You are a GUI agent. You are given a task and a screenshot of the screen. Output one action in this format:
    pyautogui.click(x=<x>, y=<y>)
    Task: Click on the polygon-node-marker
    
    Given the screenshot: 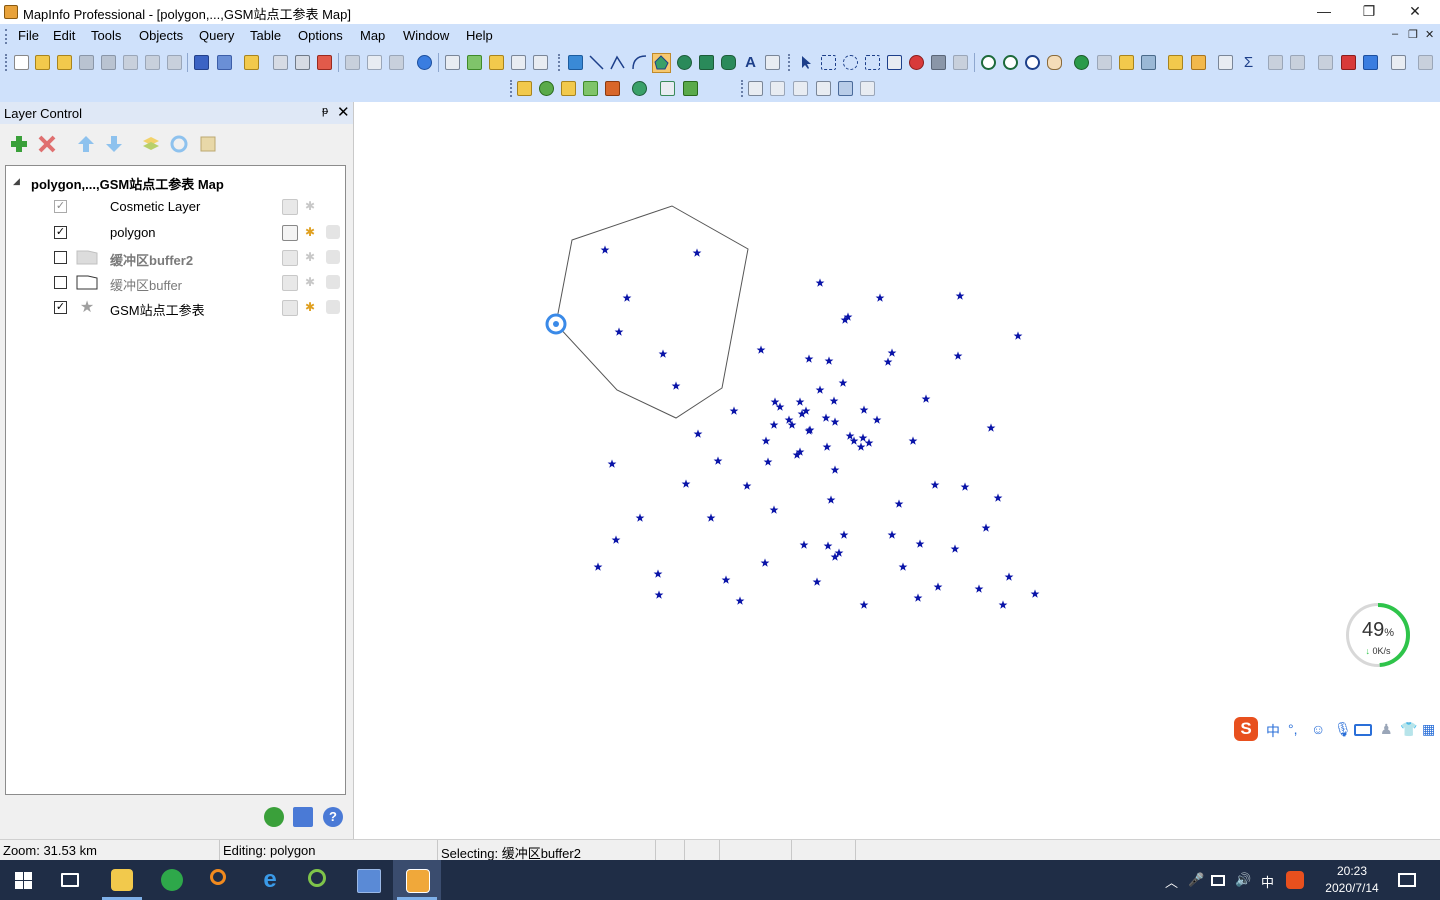 What is the action you would take?
    pyautogui.click(x=556, y=324)
    